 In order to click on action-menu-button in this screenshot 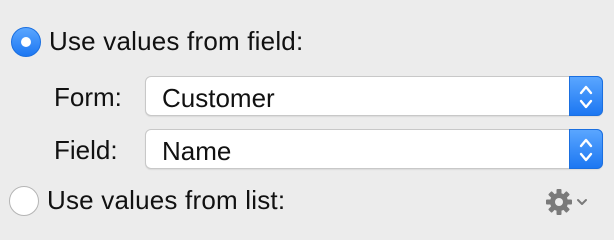, I will do `click(567, 202)`.